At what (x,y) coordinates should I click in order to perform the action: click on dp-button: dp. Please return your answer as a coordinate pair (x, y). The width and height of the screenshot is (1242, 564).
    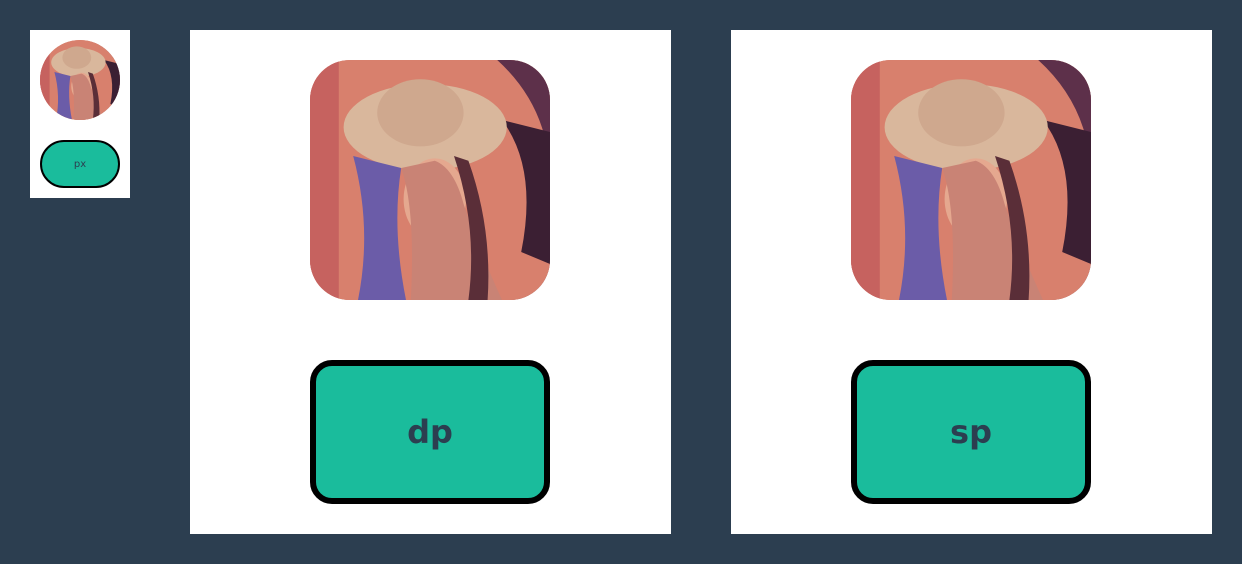
    Looking at the image, I should click on (430, 432).